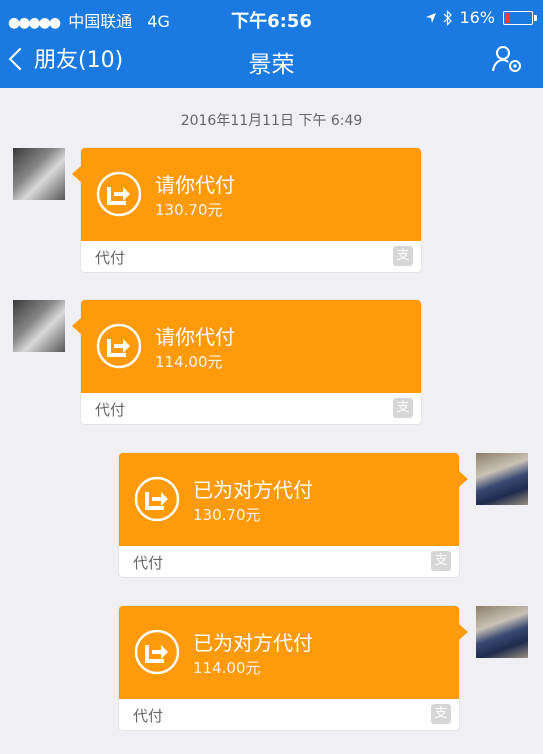  Describe the element at coordinates (477, 17) in the screenshot. I see `battery-percent: 16%` at that location.